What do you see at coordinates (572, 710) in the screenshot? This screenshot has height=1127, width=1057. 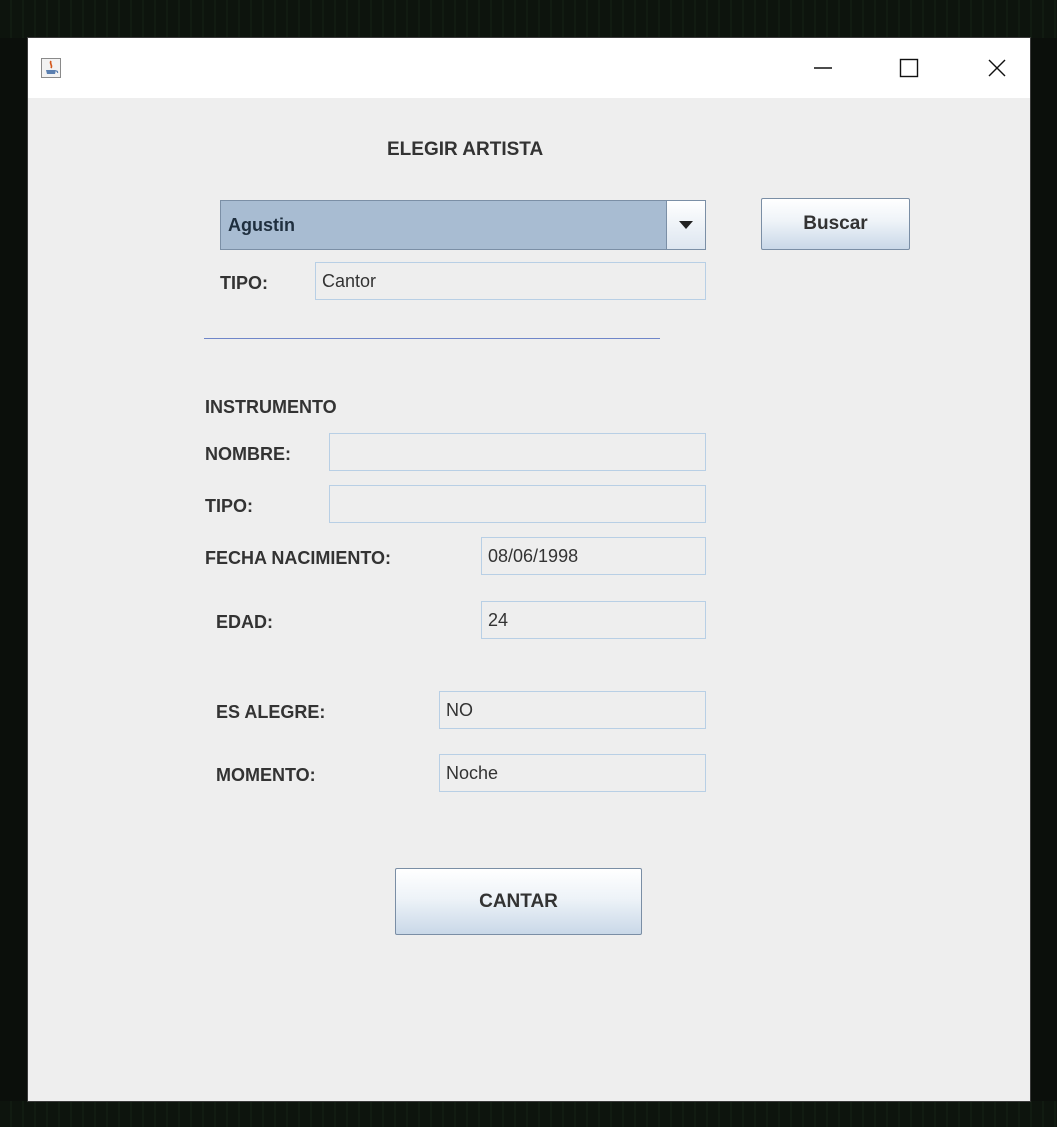 I see `is-happy-field: NO` at bounding box center [572, 710].